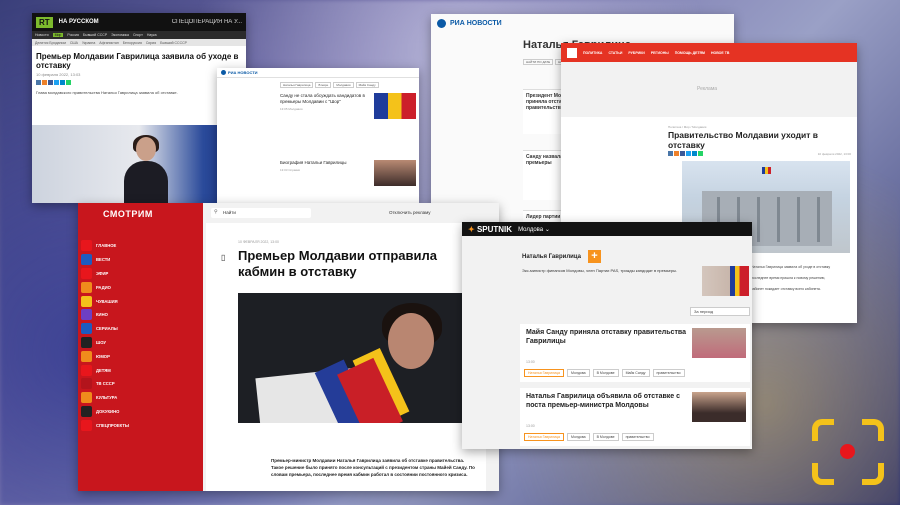 The image size is (900, 505). I want to click on item-title: Биография Натальи Гаврилицы, so click(322, 163).